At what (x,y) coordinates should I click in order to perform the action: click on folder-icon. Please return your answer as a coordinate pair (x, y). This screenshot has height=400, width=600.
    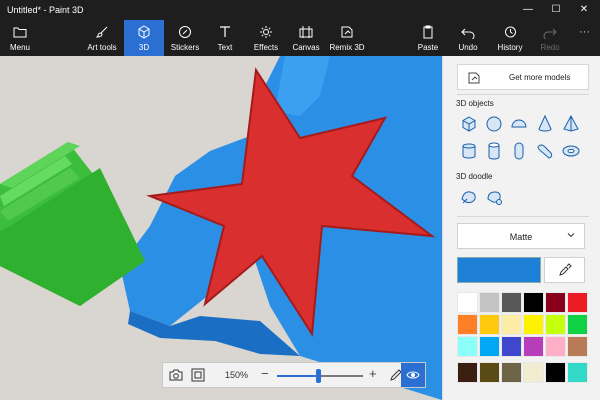
    Looking at the image, I should click on (20, 32).